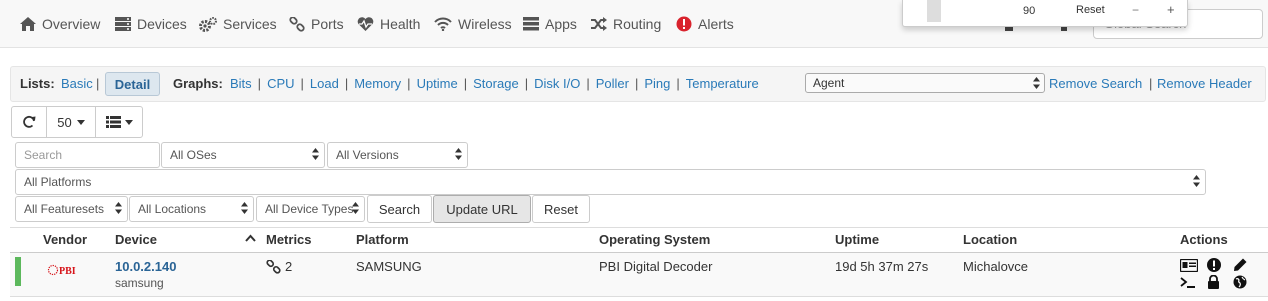 Image resolution: width=1268 pixels, height=301 pixels. What do you see at coordinates (925, 83) in the screenshot?
I see `agent-select: Agent` at bounding box center [925, 83].